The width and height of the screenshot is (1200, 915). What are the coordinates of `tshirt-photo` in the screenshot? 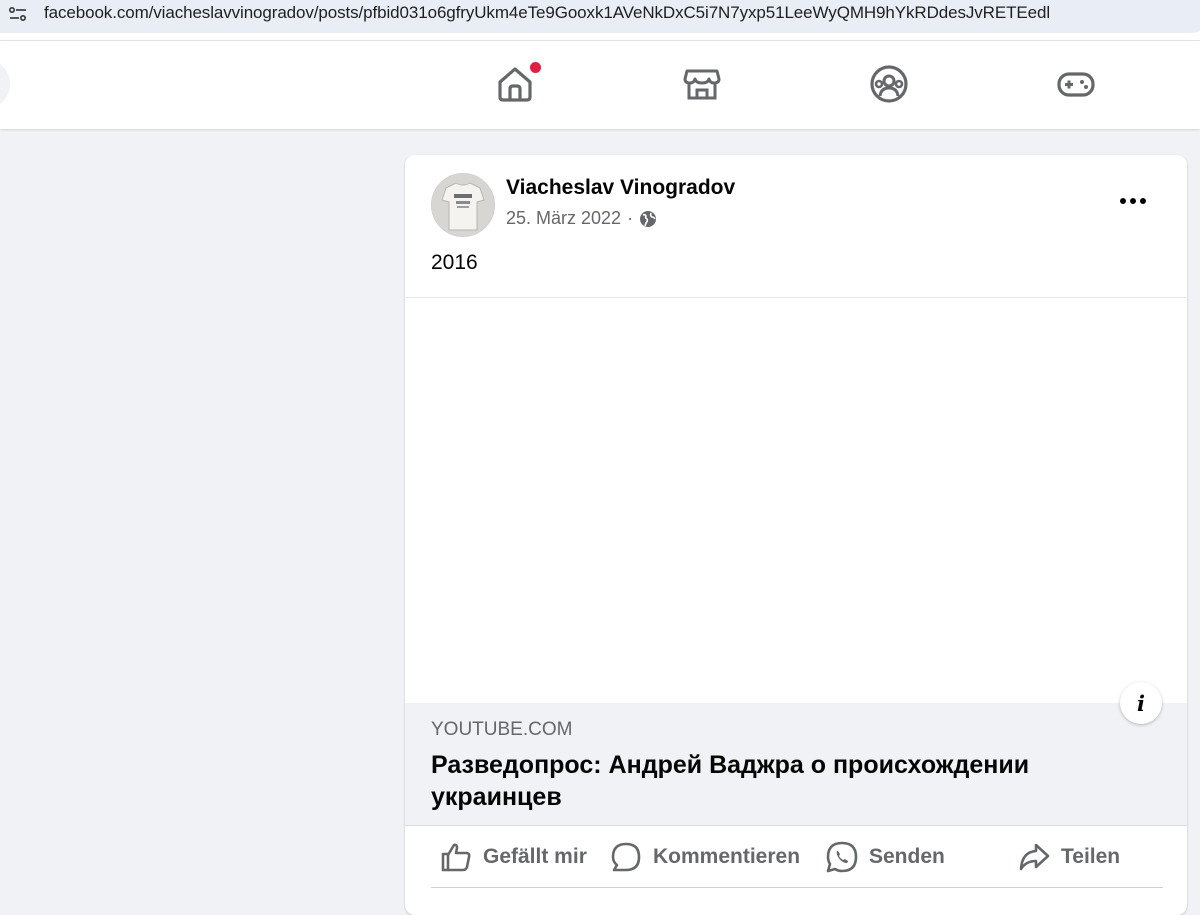 It's located at (463, 205).